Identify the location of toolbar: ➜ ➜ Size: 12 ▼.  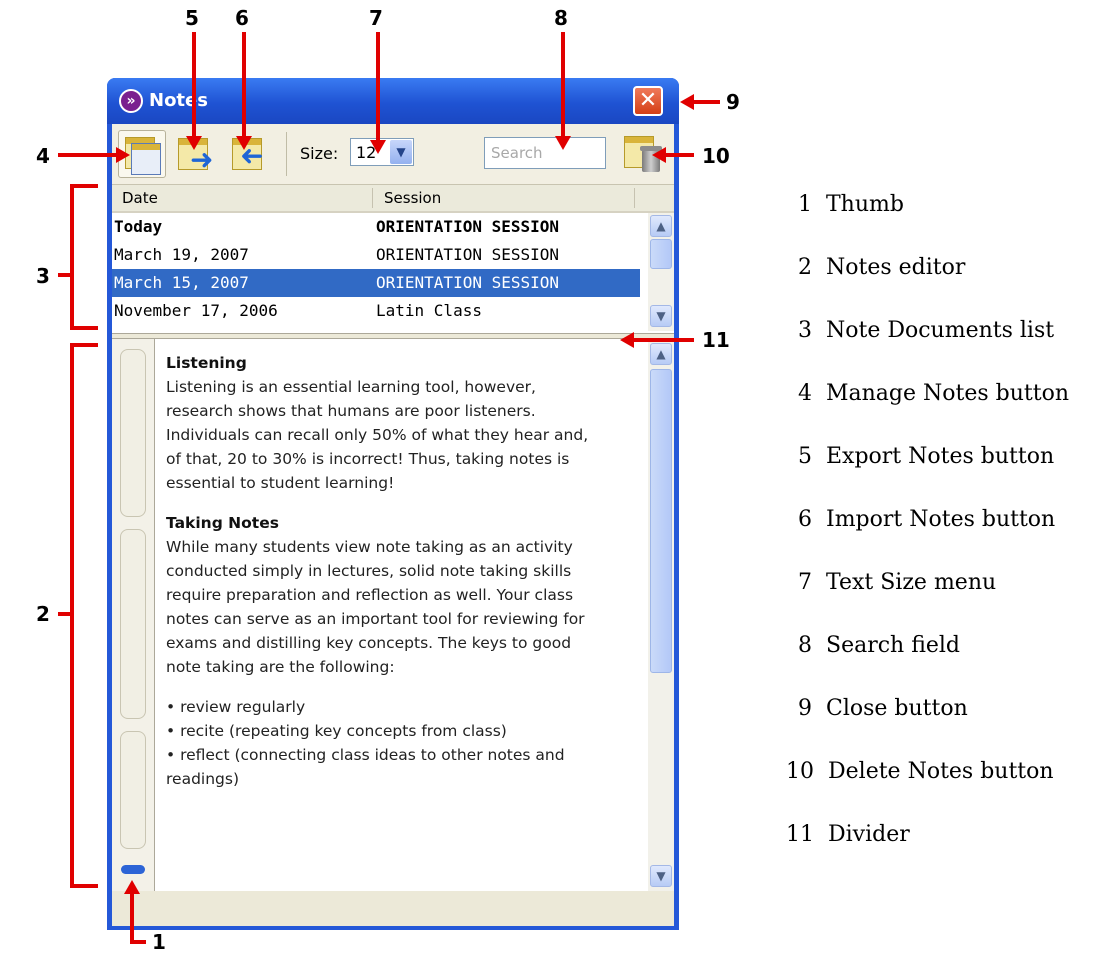
(393, 154).